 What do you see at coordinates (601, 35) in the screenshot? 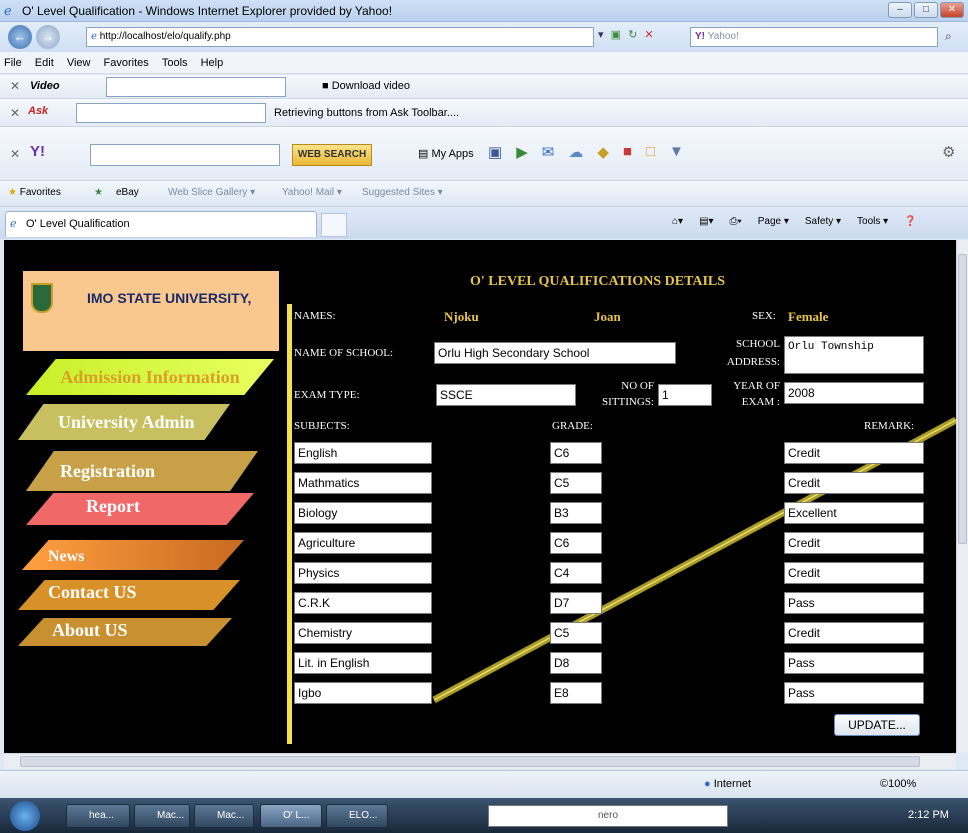
I see `dropdown-icon: ▾` at bounding box center [601, 35].